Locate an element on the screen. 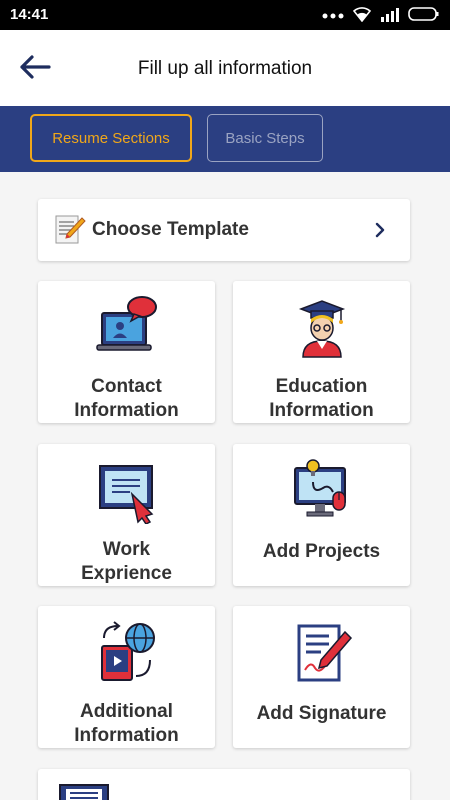  status-icons is located at coordinates (381, 16).